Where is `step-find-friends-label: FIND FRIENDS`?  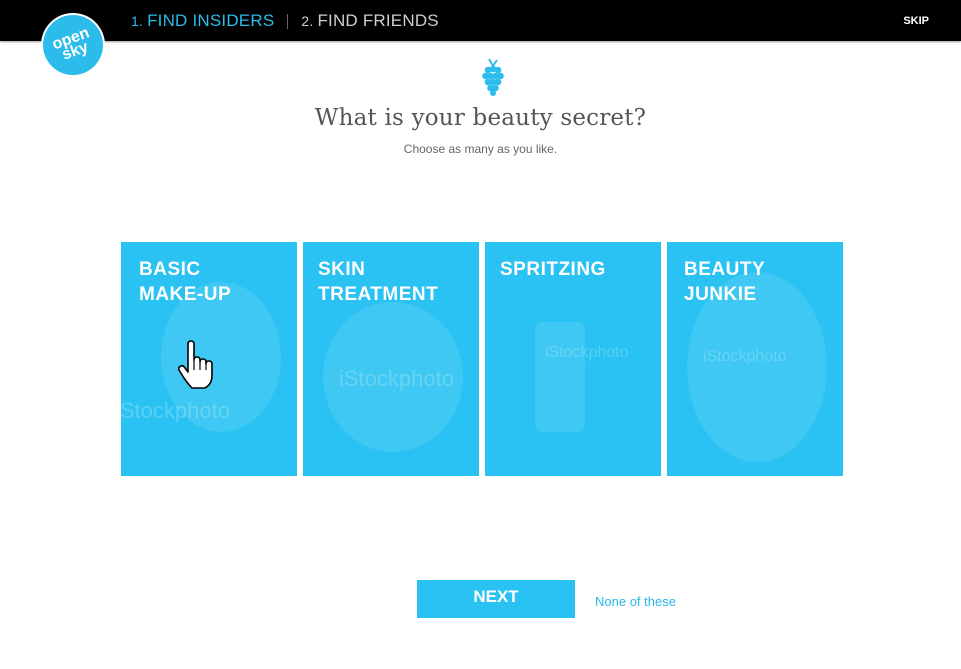 step-find-friends-label: FIND FRIENDS is located at coordinates (378, 20).